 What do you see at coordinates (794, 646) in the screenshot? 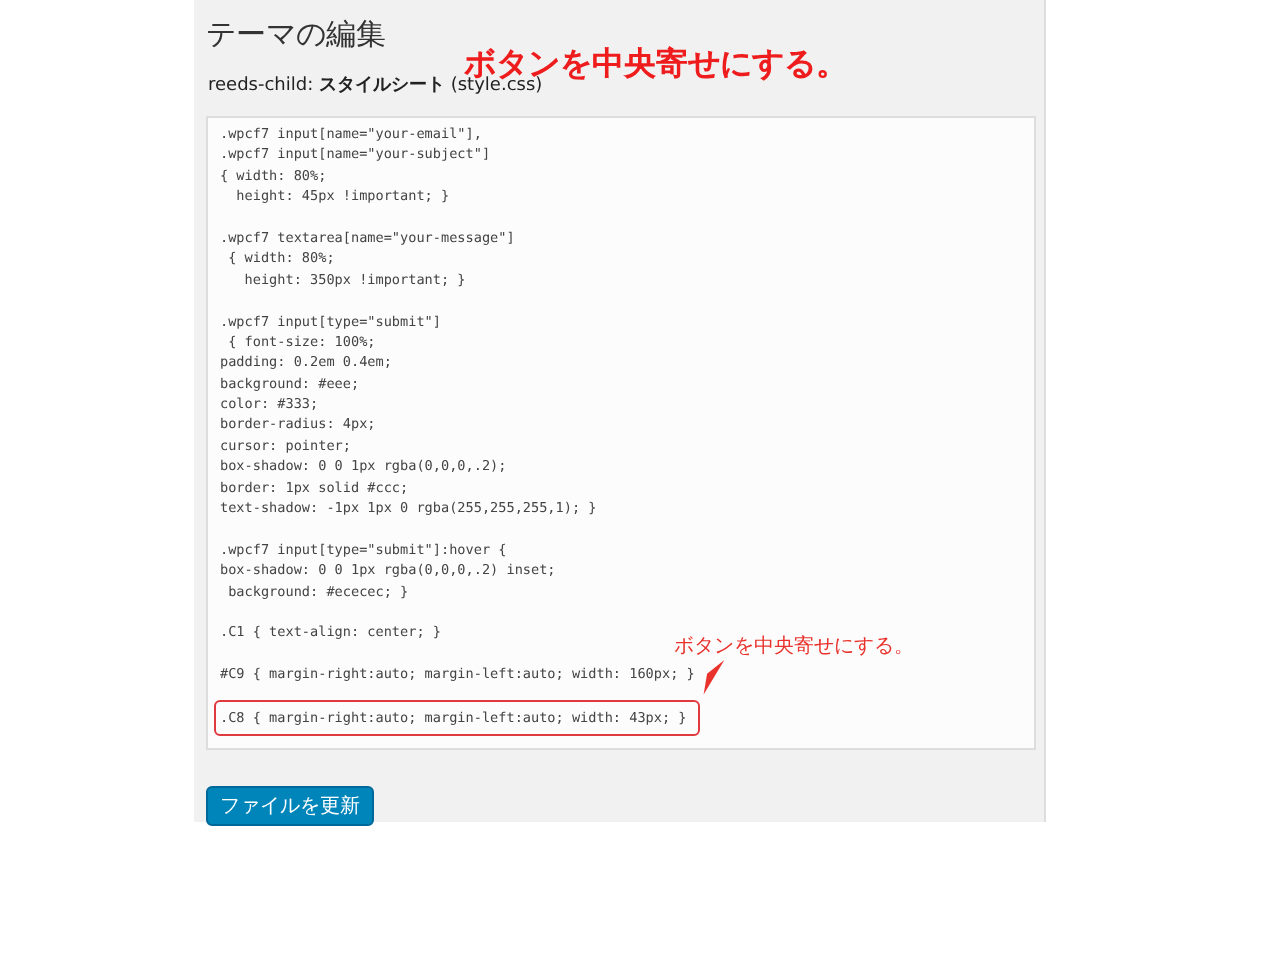
I see `annotation-text: ボタンを中央寄せにする。` at bounding box center [794, 646].